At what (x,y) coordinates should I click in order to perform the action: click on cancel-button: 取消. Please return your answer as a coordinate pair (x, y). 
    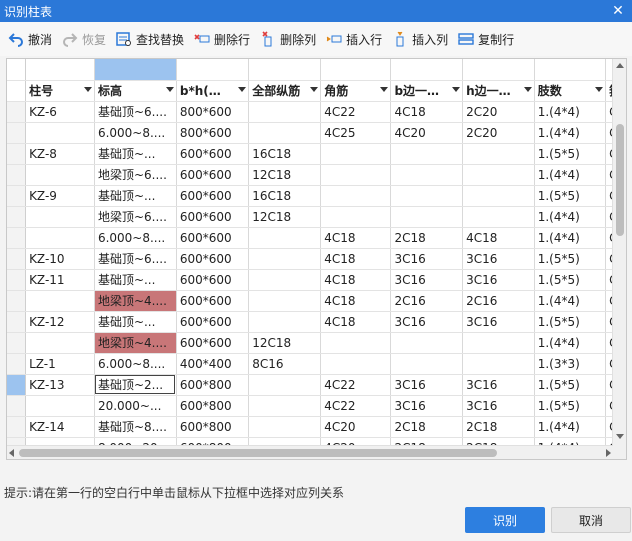
    Looking at the image, I should click on (591, 520).